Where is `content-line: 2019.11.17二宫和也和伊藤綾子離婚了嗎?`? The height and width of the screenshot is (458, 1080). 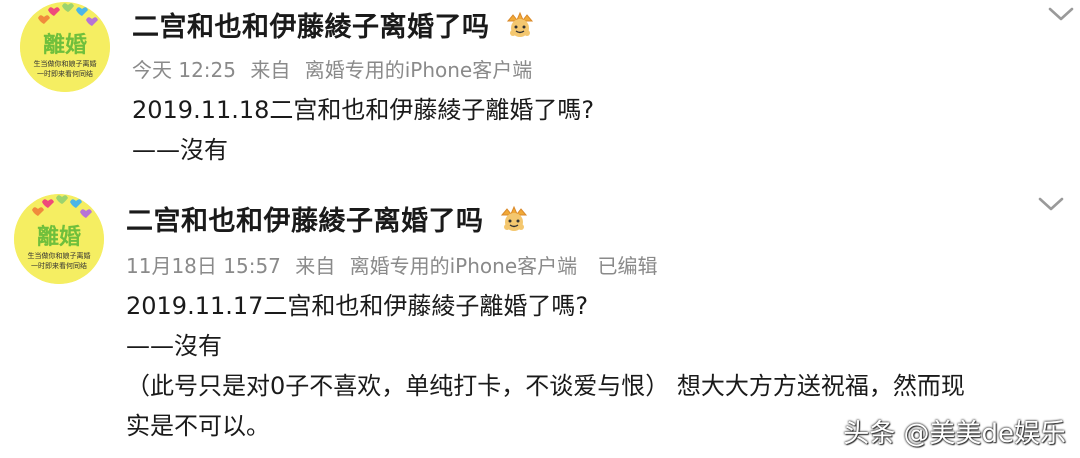 content-line: 2019.11.17二宫和也和伊藤綾子離婚了嗎? is located at coordinates (357, 306).